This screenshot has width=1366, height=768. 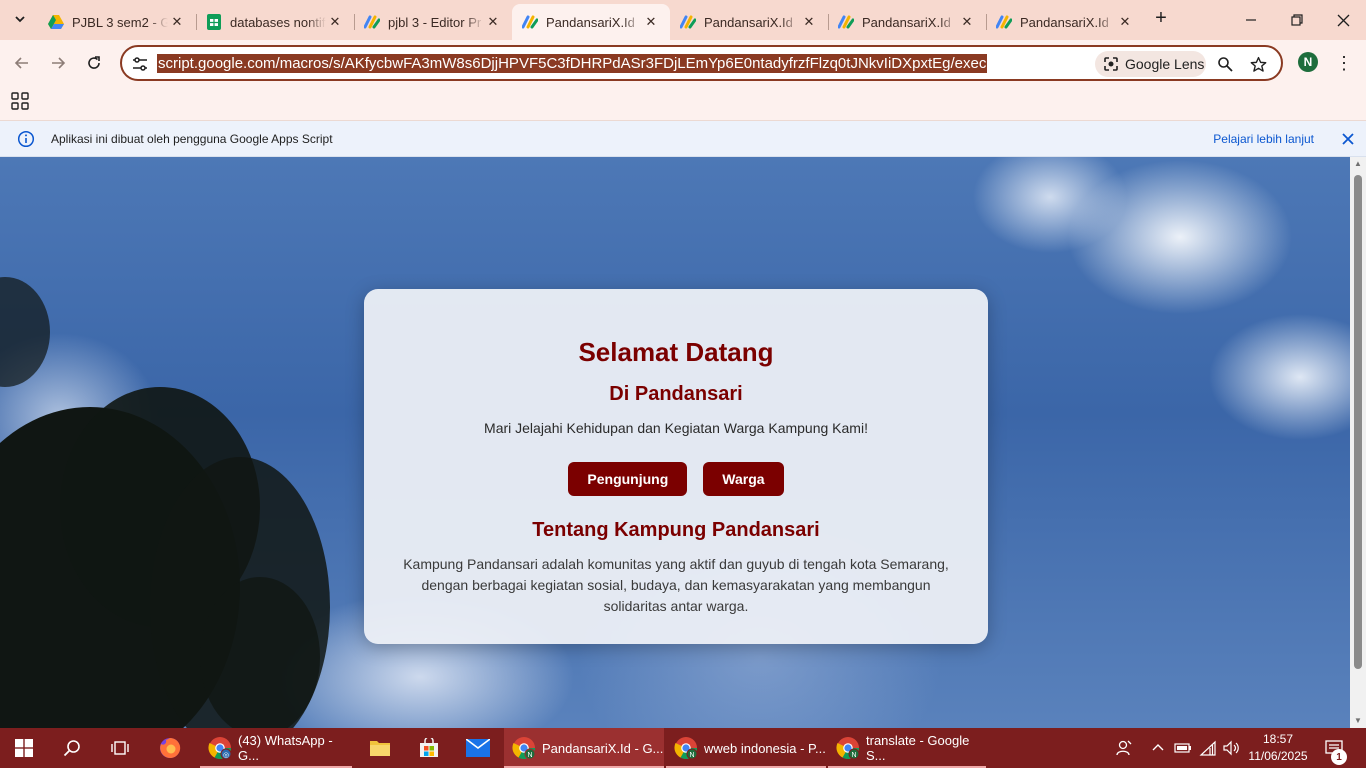 What do you see at coordinates (24, 748) in the screenshot?
I see `start-button` at bounding box center [24, 748].